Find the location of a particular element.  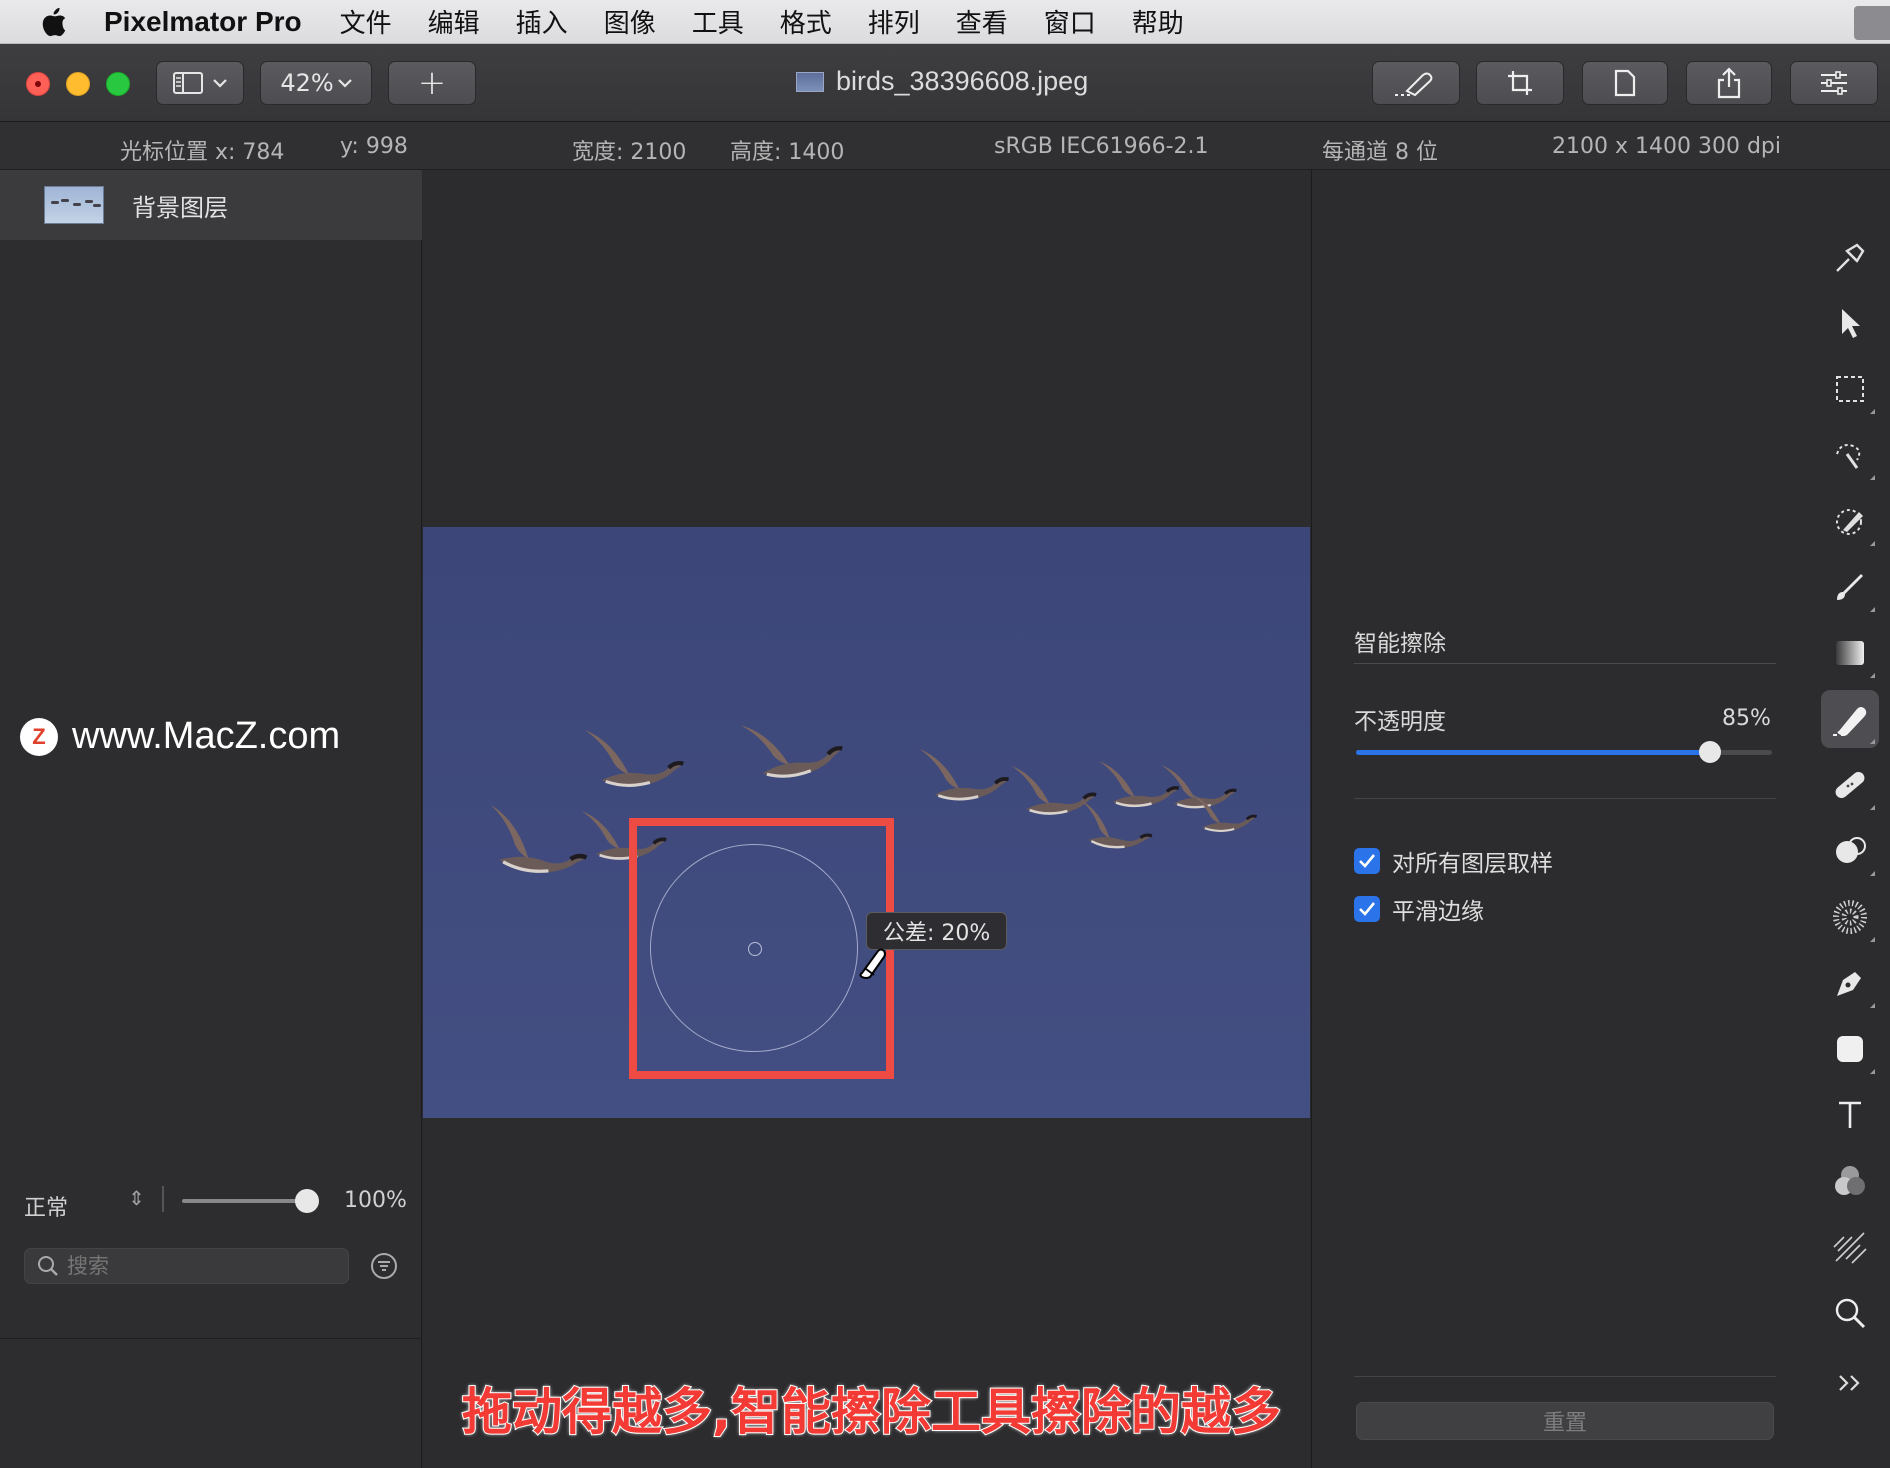

search-input is located at coordinates (197, 1266).